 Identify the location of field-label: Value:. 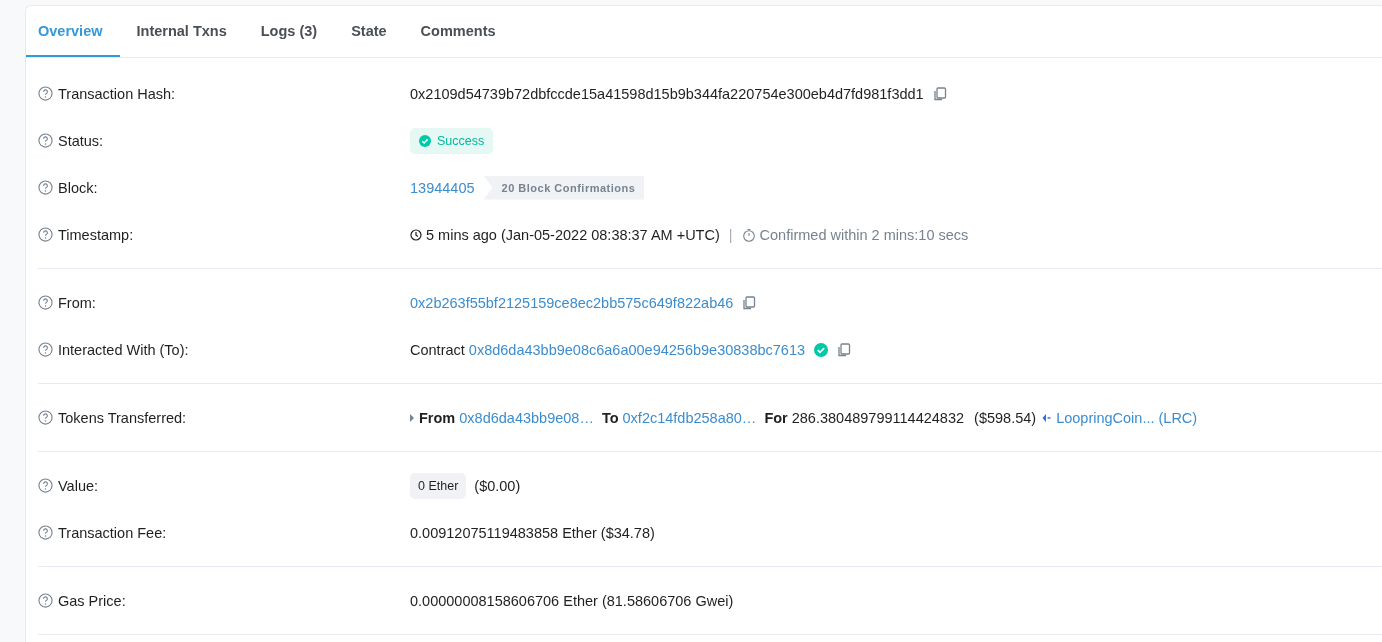
(78, 485).